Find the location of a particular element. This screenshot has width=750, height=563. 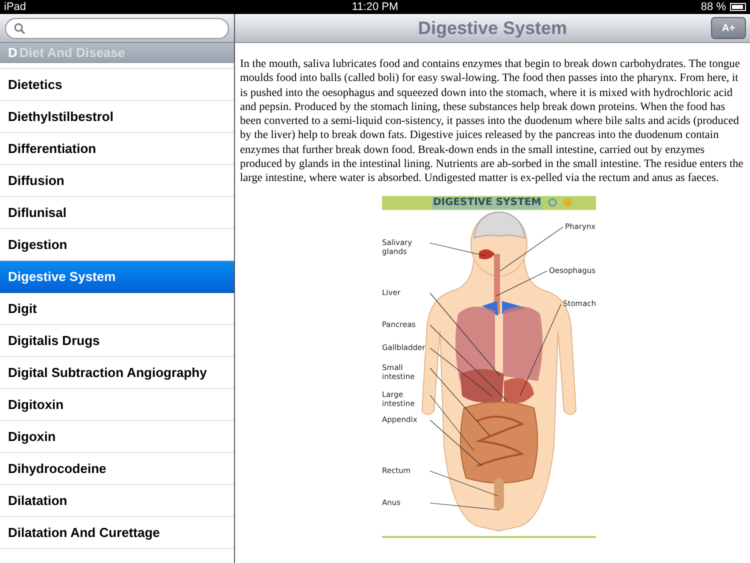

search-icon is located at coordinates (19, 28).